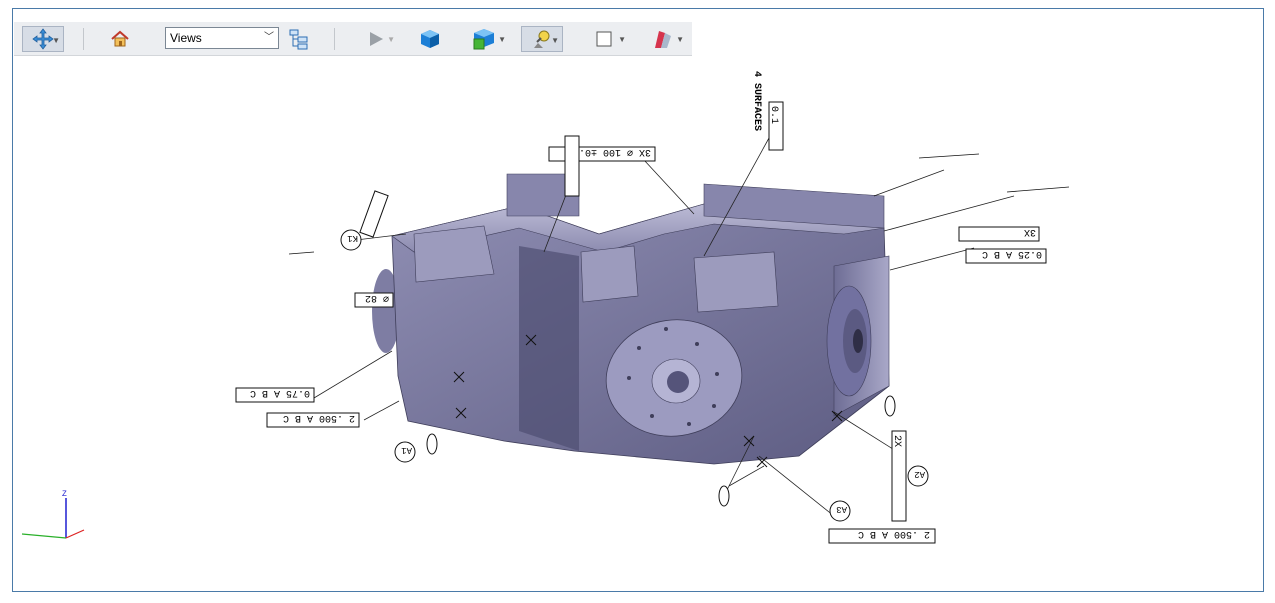 The width and height of the screenshot is (1275, 603). I want to click on fcf-2500-left-text: 2 .500 A B C, so click(319, 417).